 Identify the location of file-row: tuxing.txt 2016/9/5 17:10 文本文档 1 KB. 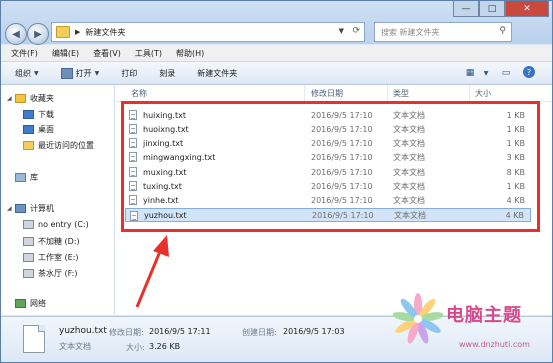
(328, 186).